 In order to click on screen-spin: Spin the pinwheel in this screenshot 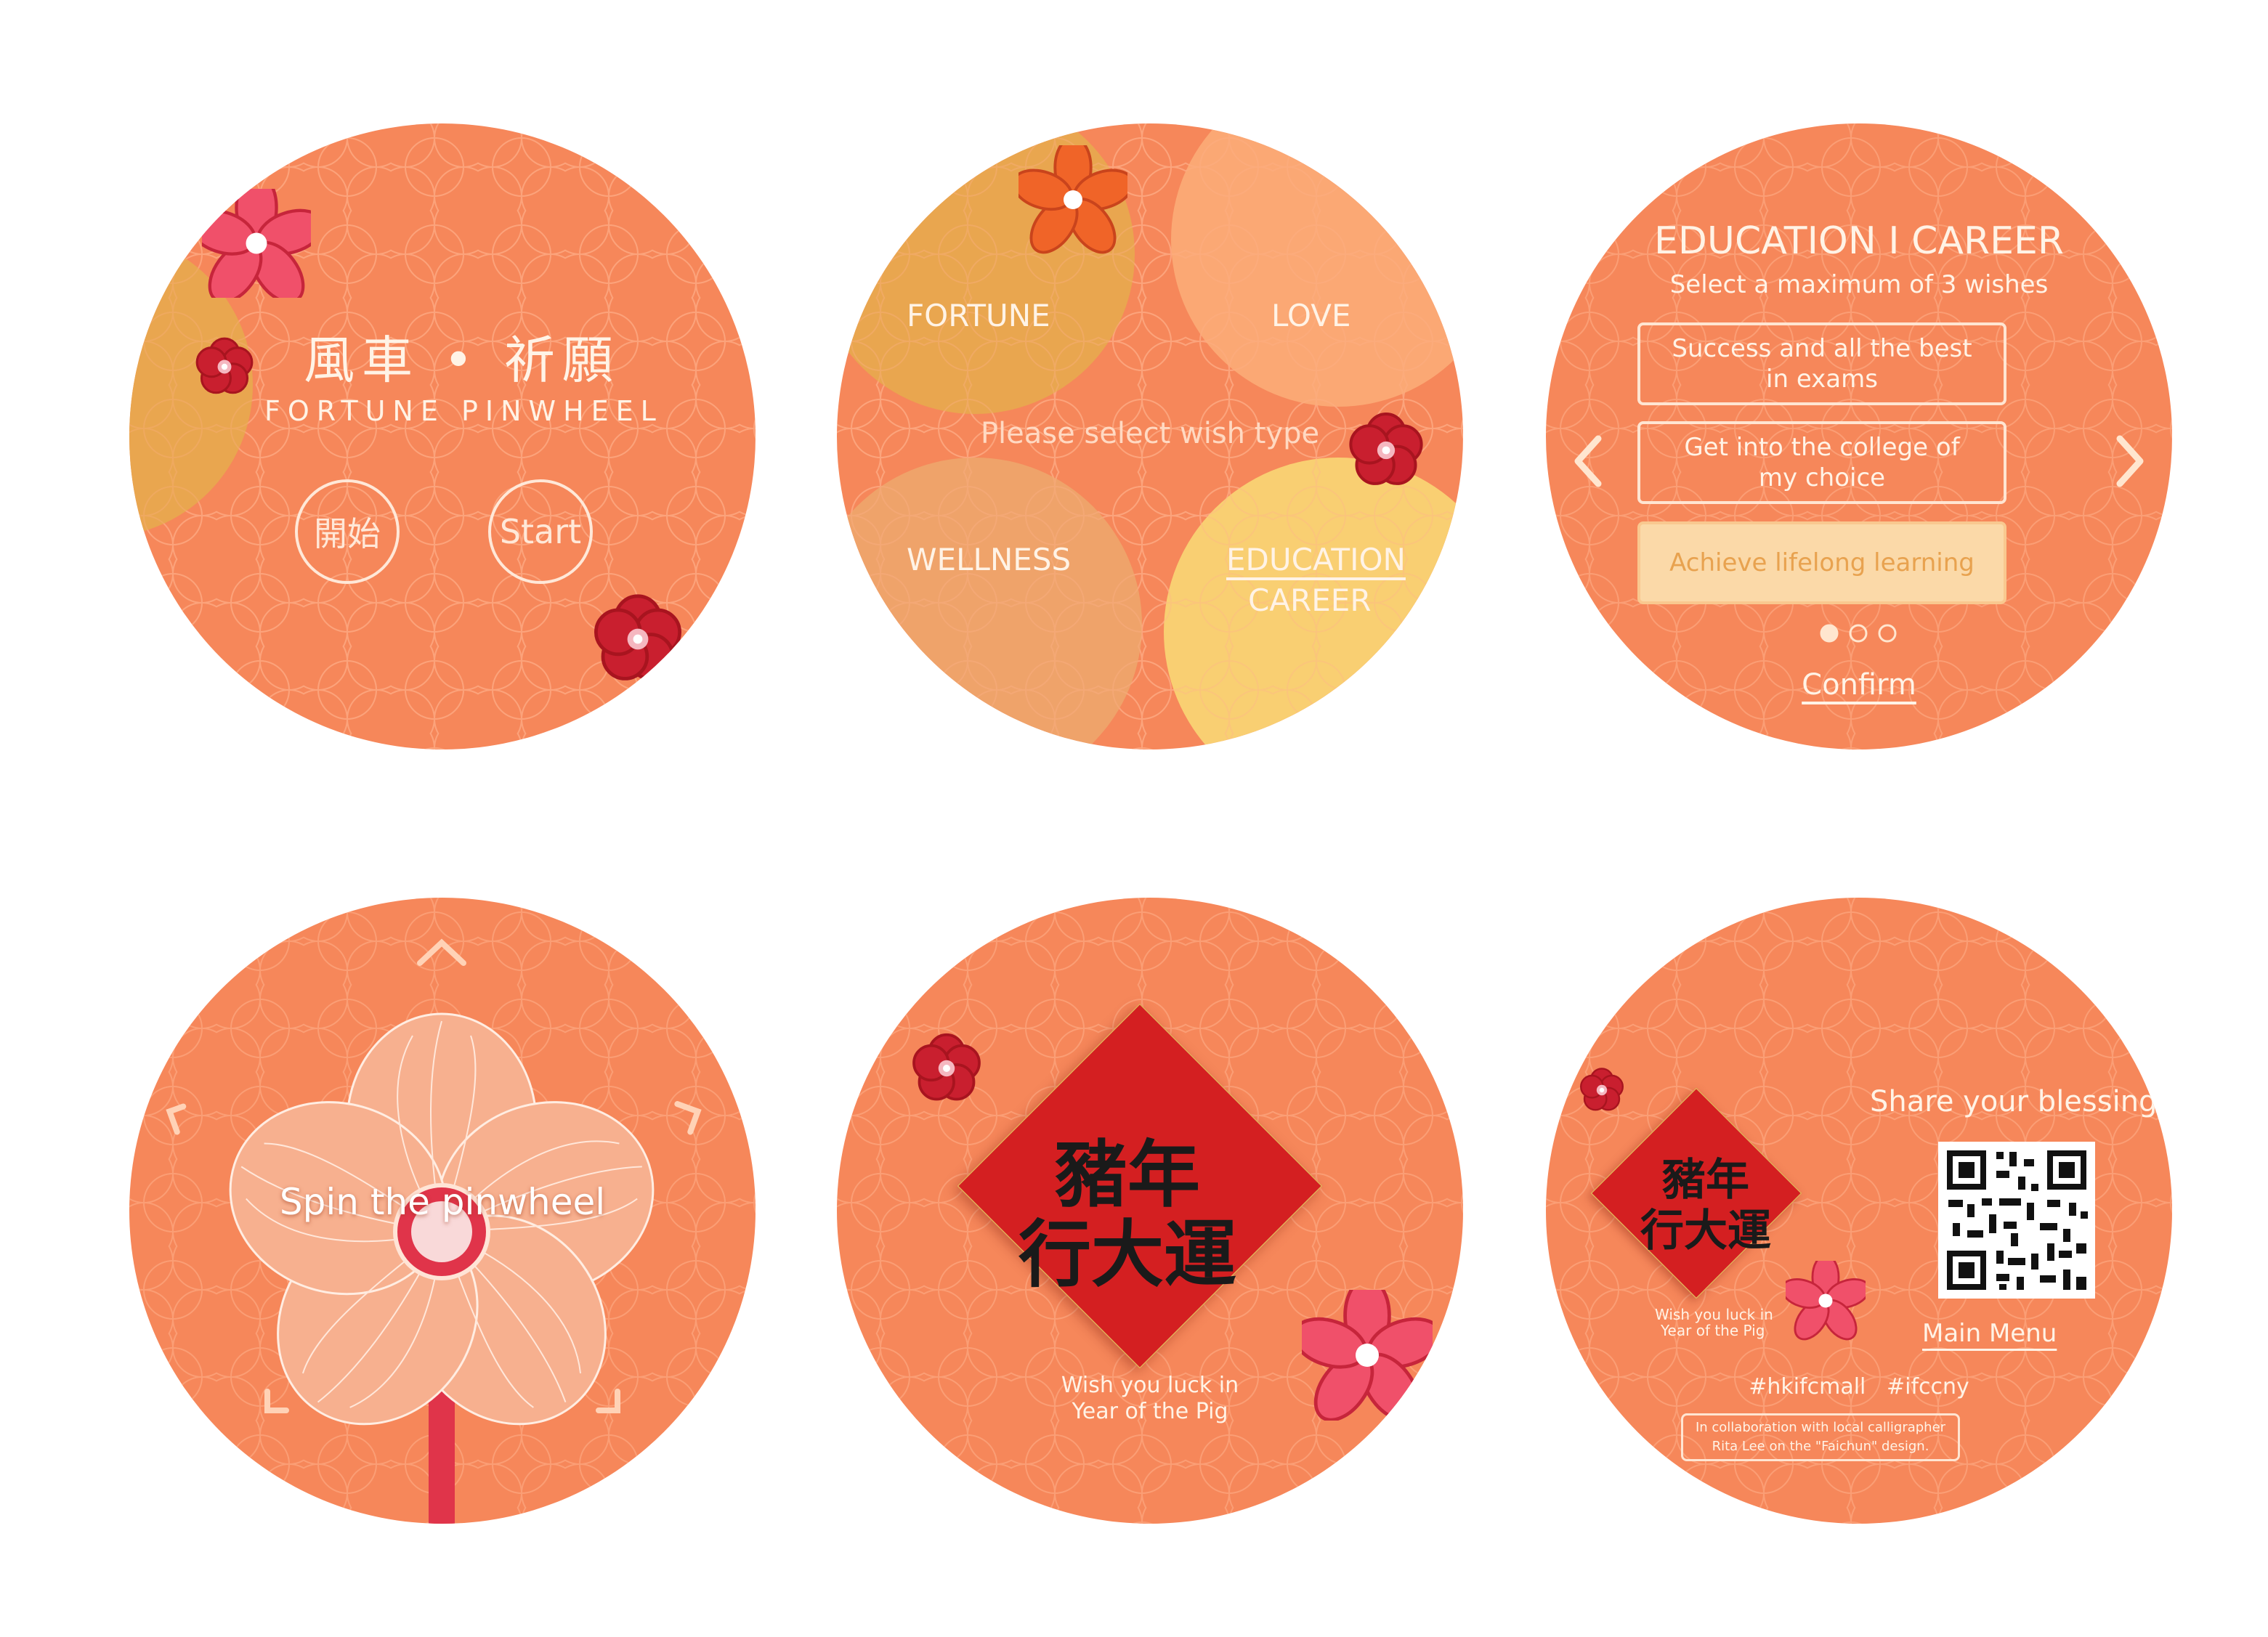, I will do `click(442, 1211)`.